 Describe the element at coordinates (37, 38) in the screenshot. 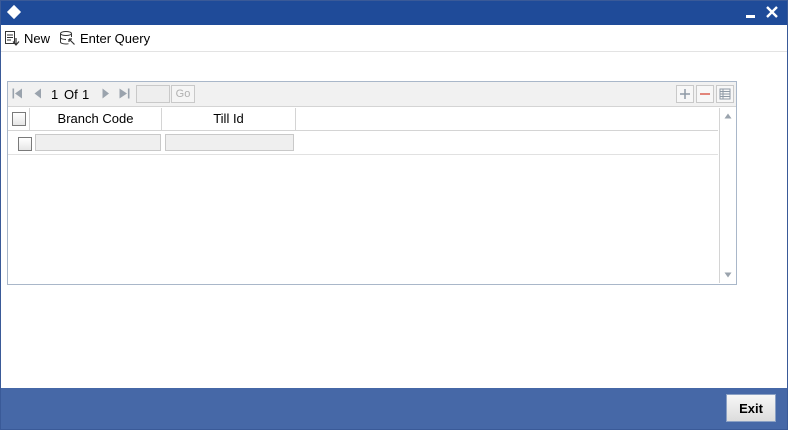

I see `new-label: New` at that location.